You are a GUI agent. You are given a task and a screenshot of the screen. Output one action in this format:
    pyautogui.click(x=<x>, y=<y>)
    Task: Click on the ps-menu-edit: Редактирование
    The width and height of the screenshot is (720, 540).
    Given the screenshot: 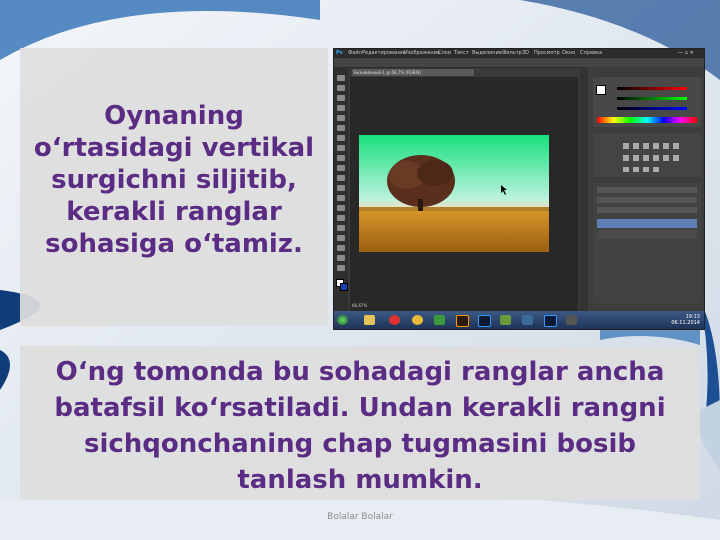 What is the action you would take?
    pyautogui.click(x=384, y=53)
    